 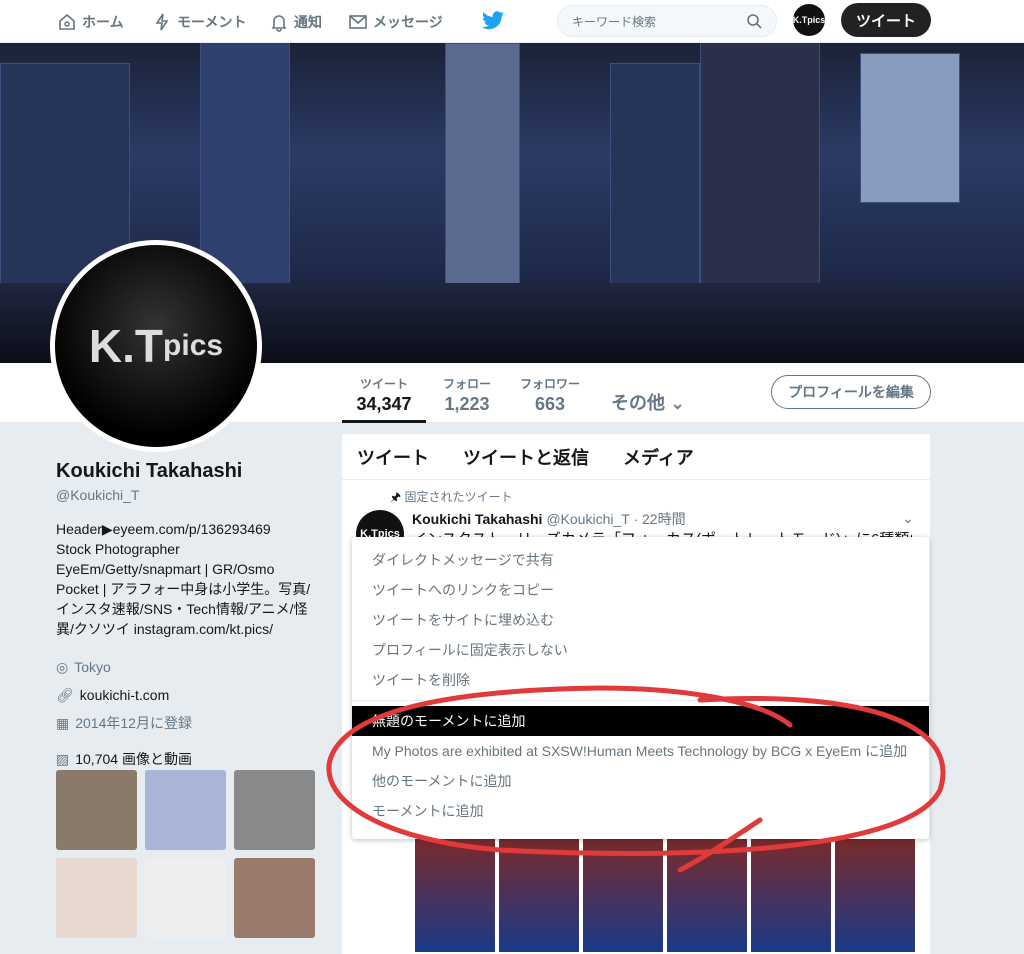 What do you see at coordinates (395, 22) in the screenshot?
I see `nav-messages: メッセージ` at bounding box center [395, 22].